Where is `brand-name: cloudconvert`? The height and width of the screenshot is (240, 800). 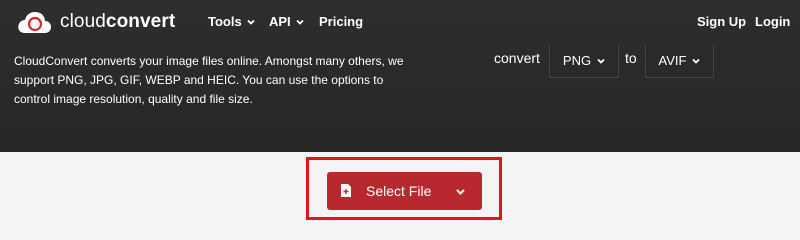 brand-name: cloudconvert is located at coordinates (117, 22).